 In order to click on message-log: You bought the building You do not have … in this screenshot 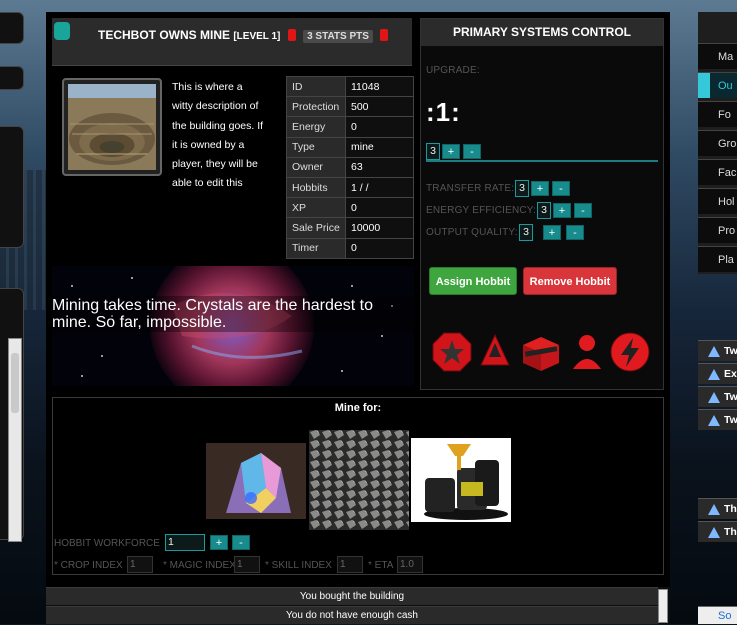, I will do `click(358, 605)`.